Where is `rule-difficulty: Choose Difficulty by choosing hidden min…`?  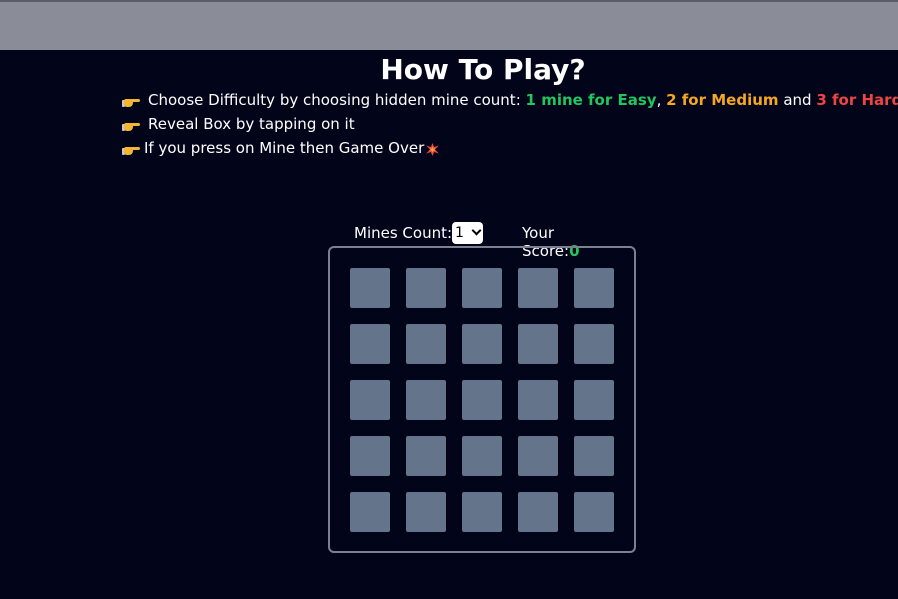
rule-difficulty: Choose Difficulty by choosing hidden min… is located at coordinates (510, 100).